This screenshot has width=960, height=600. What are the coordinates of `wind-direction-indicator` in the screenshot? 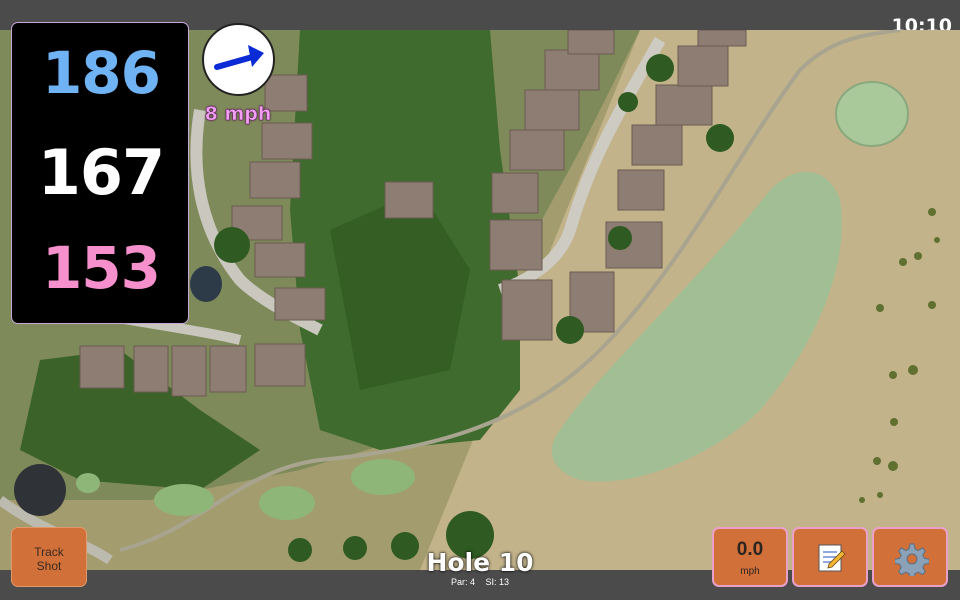 It's located at (238, 59).